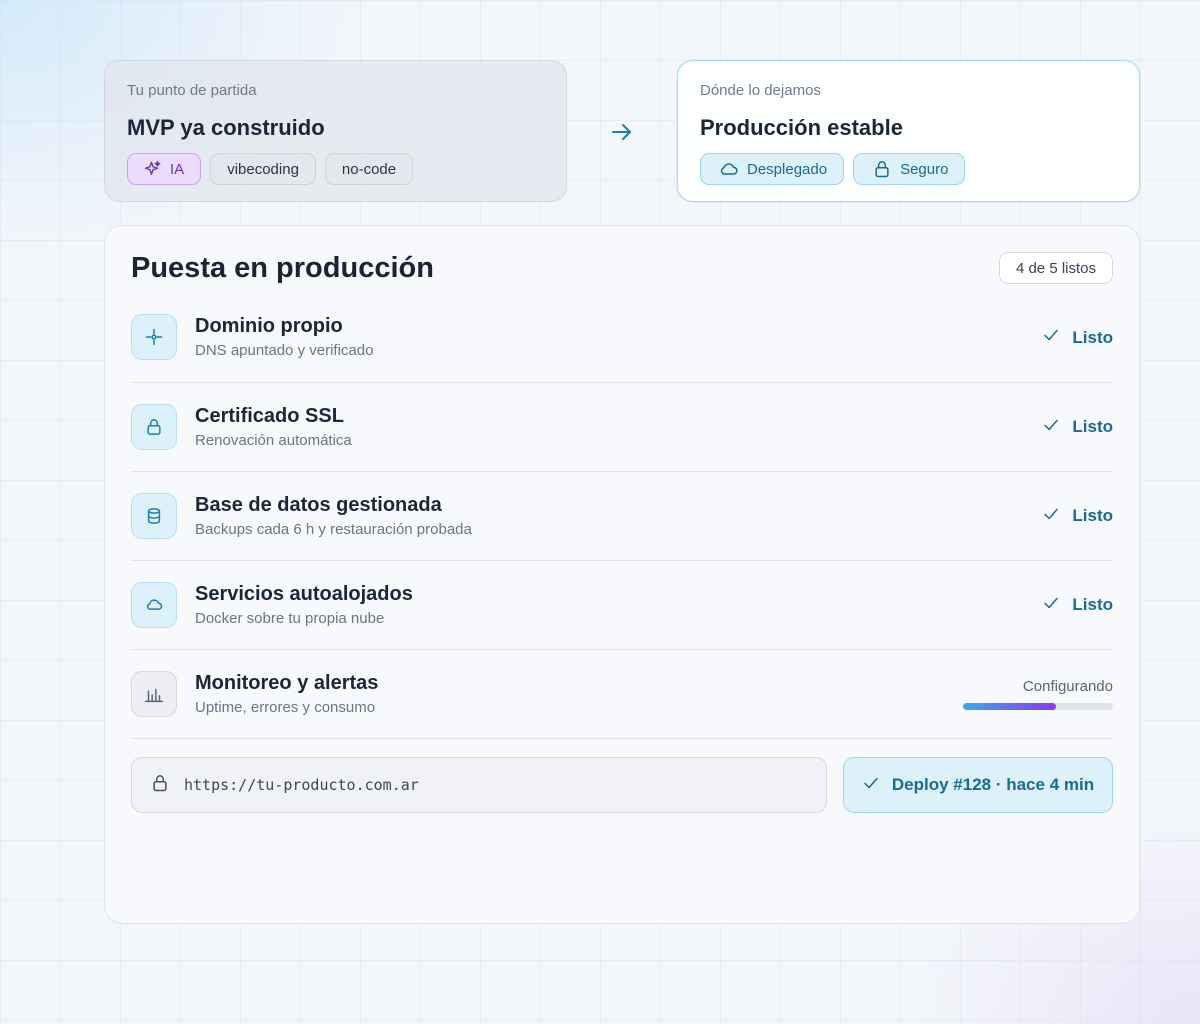 The height and width of the screenshot is (1024, 1200). What do you see at coordinates (284, 350) in the screenshot?
I see `item-subtitle: DNS apuntado y verificado` at bounding box center [284, 350].